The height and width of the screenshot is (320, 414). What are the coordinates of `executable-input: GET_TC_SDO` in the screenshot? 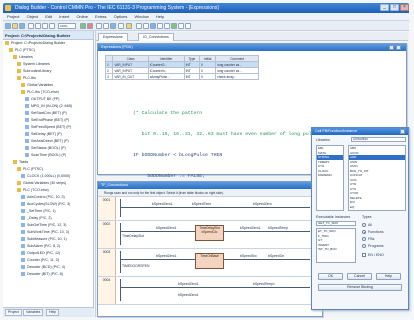 It's located at (336, 223).